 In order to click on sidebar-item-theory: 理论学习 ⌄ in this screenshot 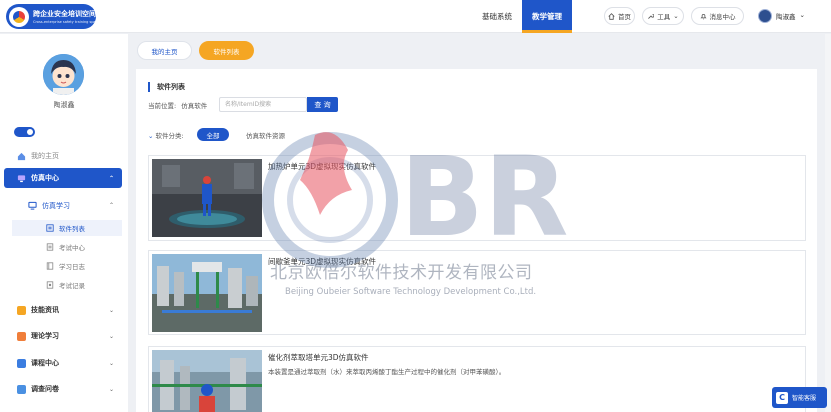, I will do `click(63, 336)`.